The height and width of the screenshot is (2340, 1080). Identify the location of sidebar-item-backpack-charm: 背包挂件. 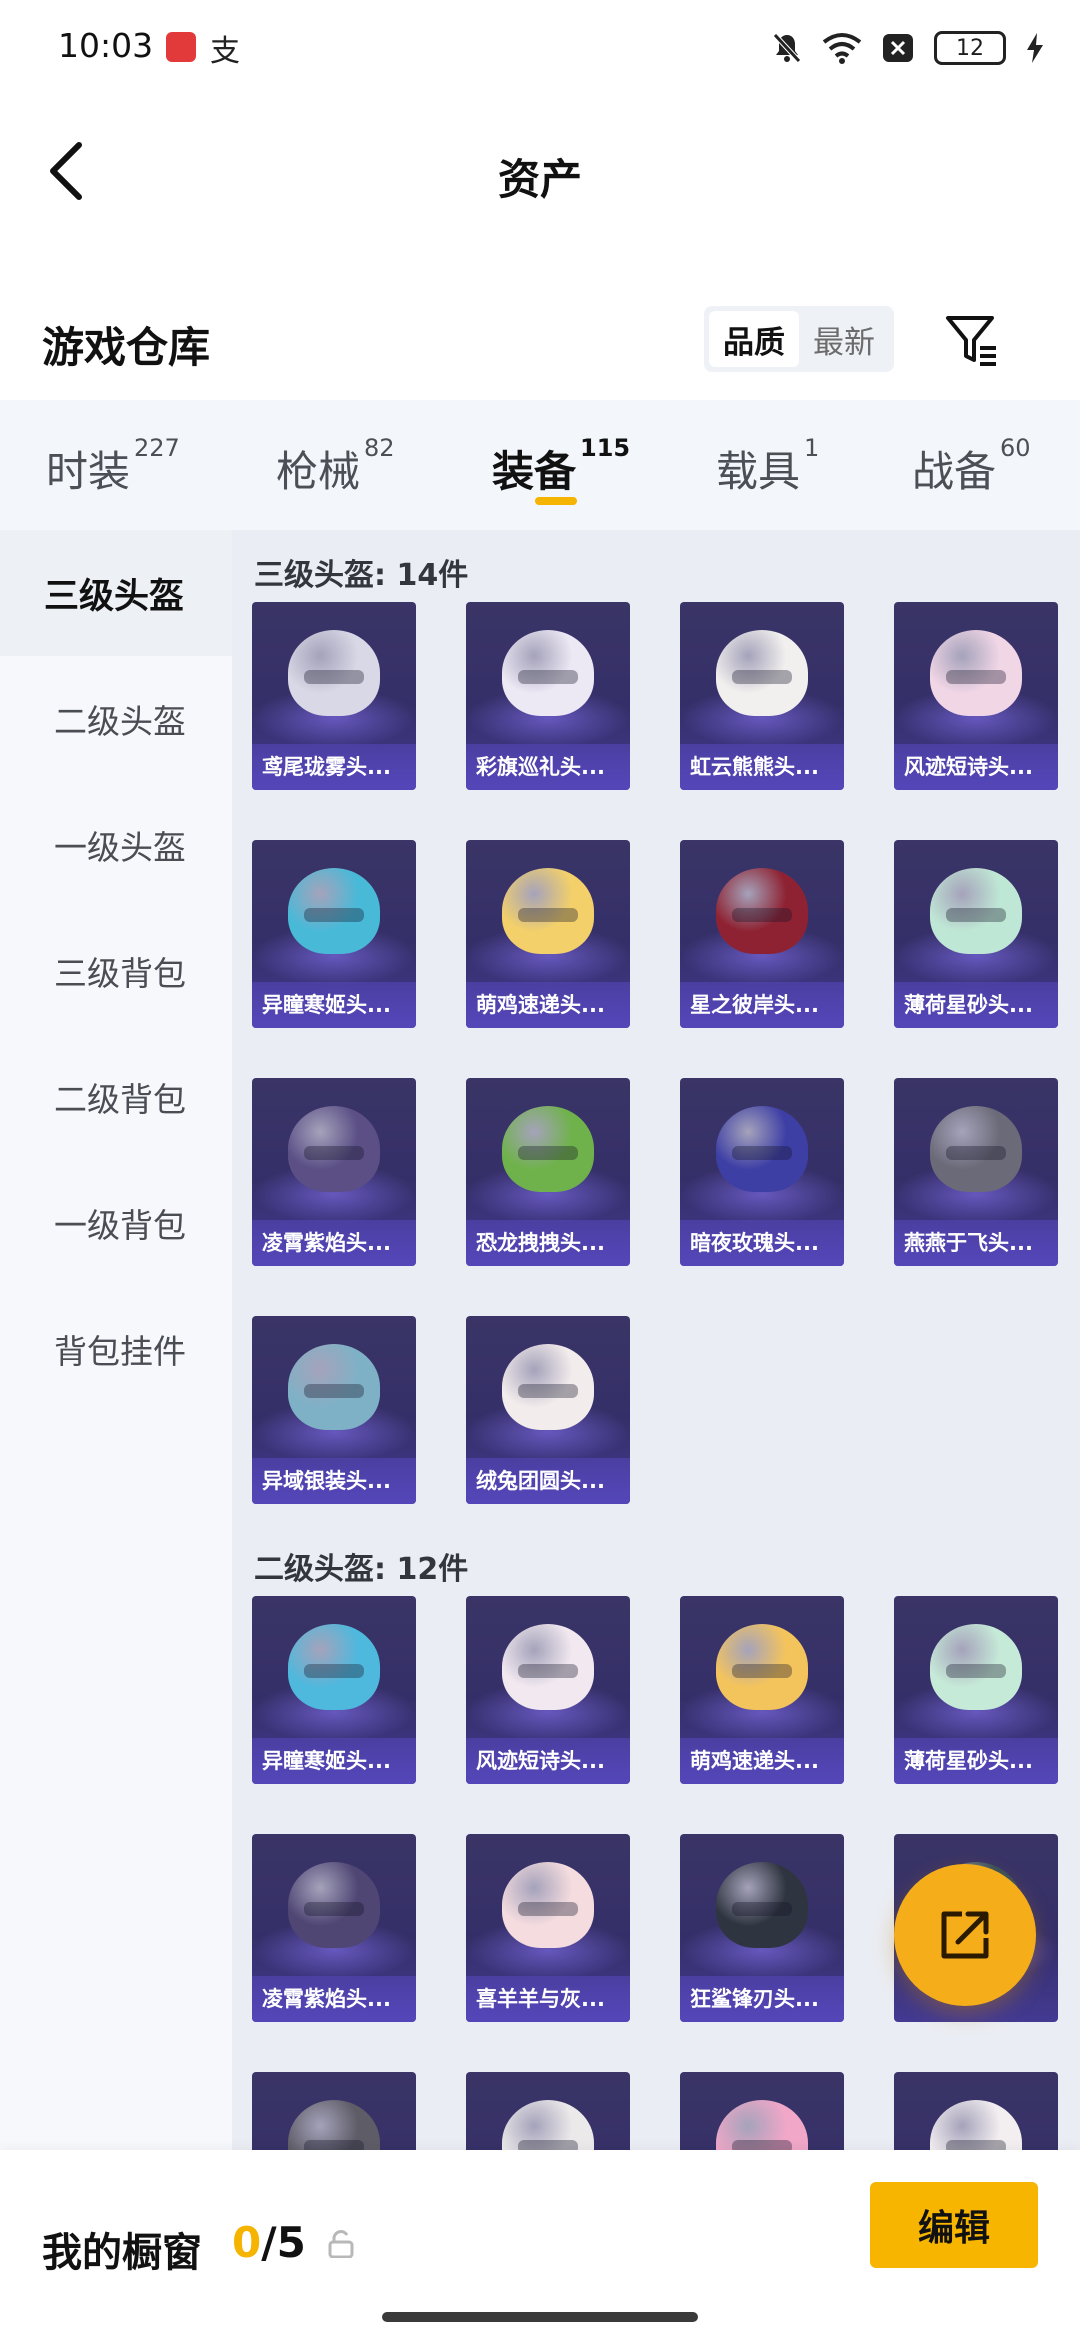
(116, 1349).